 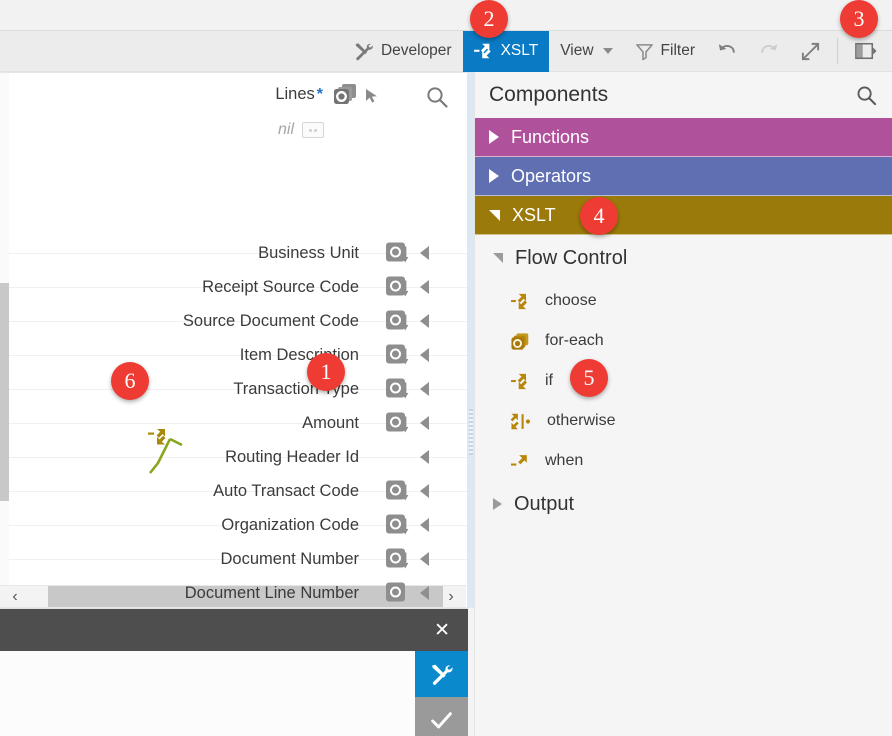 What do you see at coordinates (442, 630) in the screenshot?
I see `close-icon: ✕` at bounding box center [442, 630].